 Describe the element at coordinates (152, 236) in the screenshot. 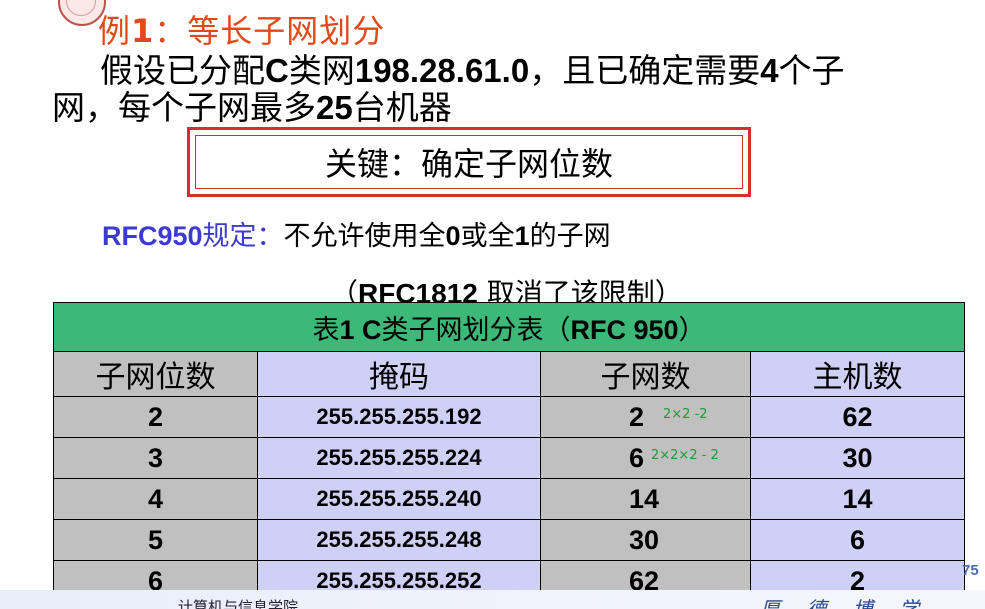

I see `rfc950-label: RFC950` at that location.